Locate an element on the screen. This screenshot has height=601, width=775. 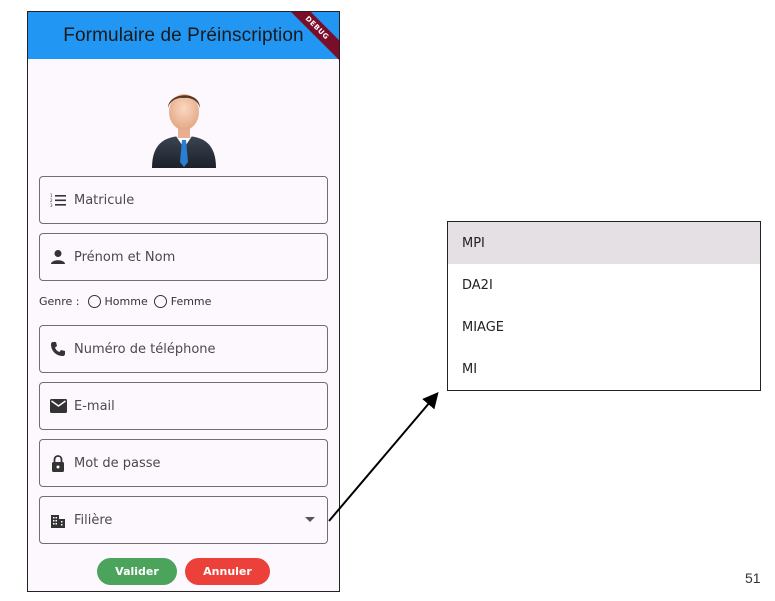
mail-icon is located at coordinates (58, 406).